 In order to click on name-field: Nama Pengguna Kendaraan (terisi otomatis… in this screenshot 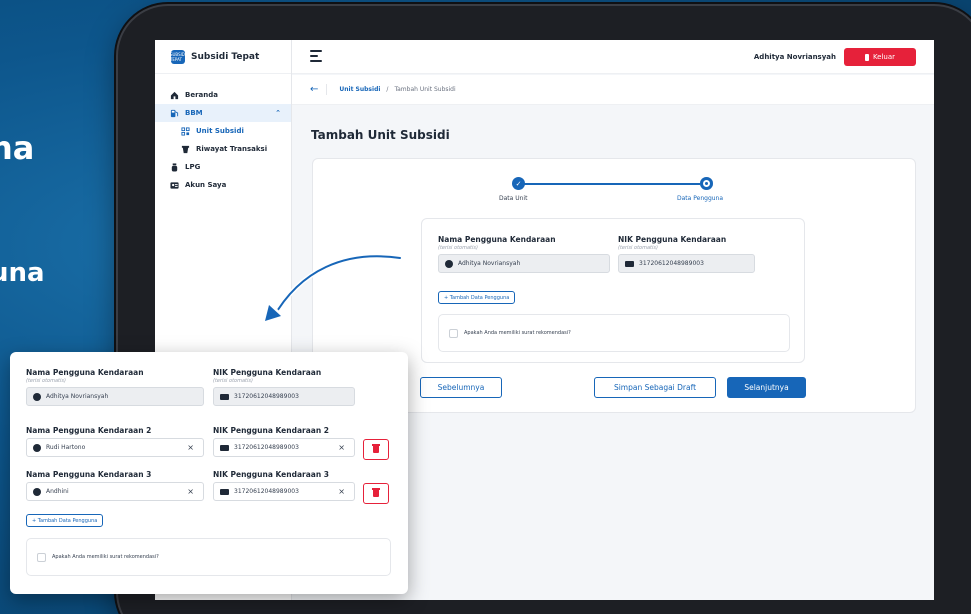, I will do `click(524, 254)`.